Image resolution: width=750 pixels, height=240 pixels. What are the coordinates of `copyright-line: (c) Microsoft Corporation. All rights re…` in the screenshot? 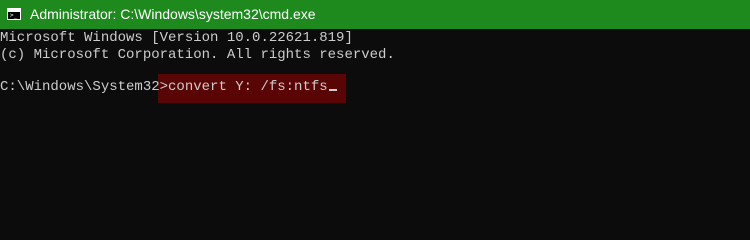 It's located at (197, 55).